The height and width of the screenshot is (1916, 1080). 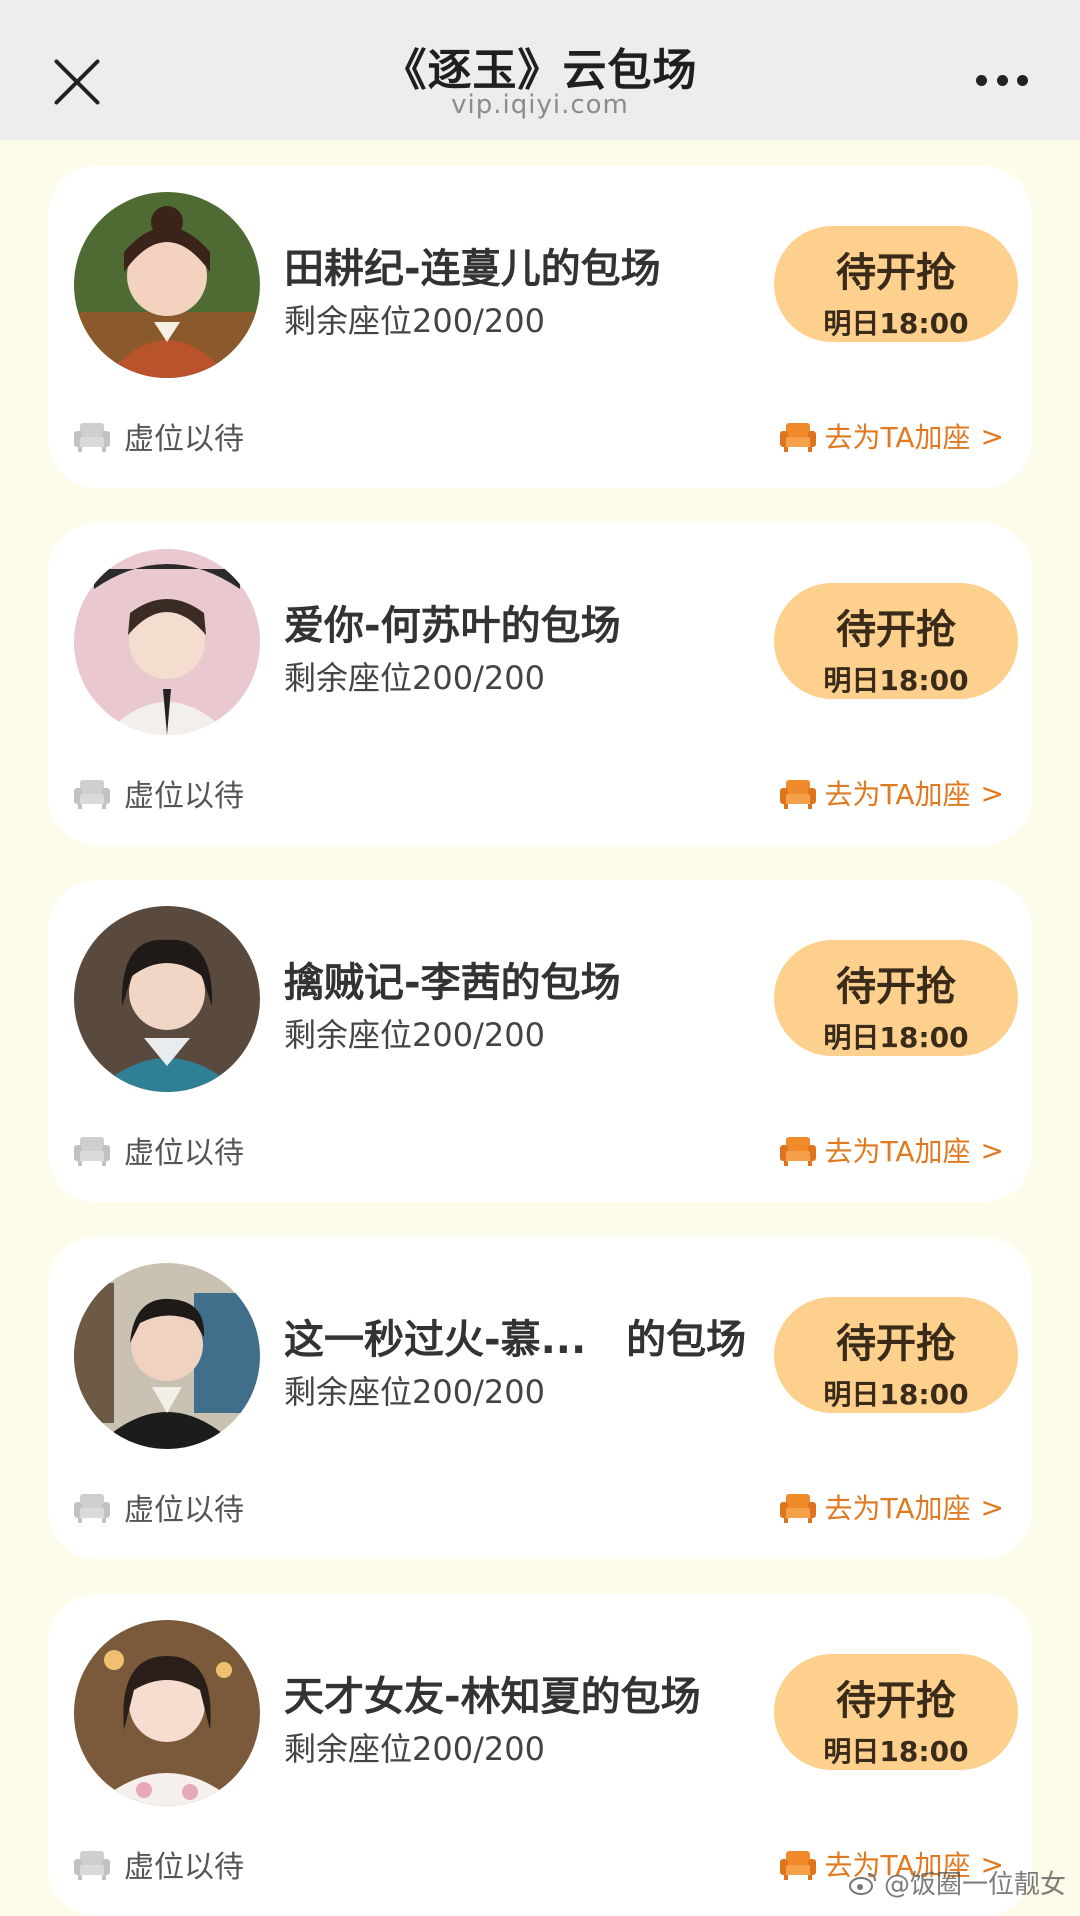 What do you see at coordinates (862, 1883) in the screenshot?
I see `weibo-icon` at bounding box center [862, 1883].